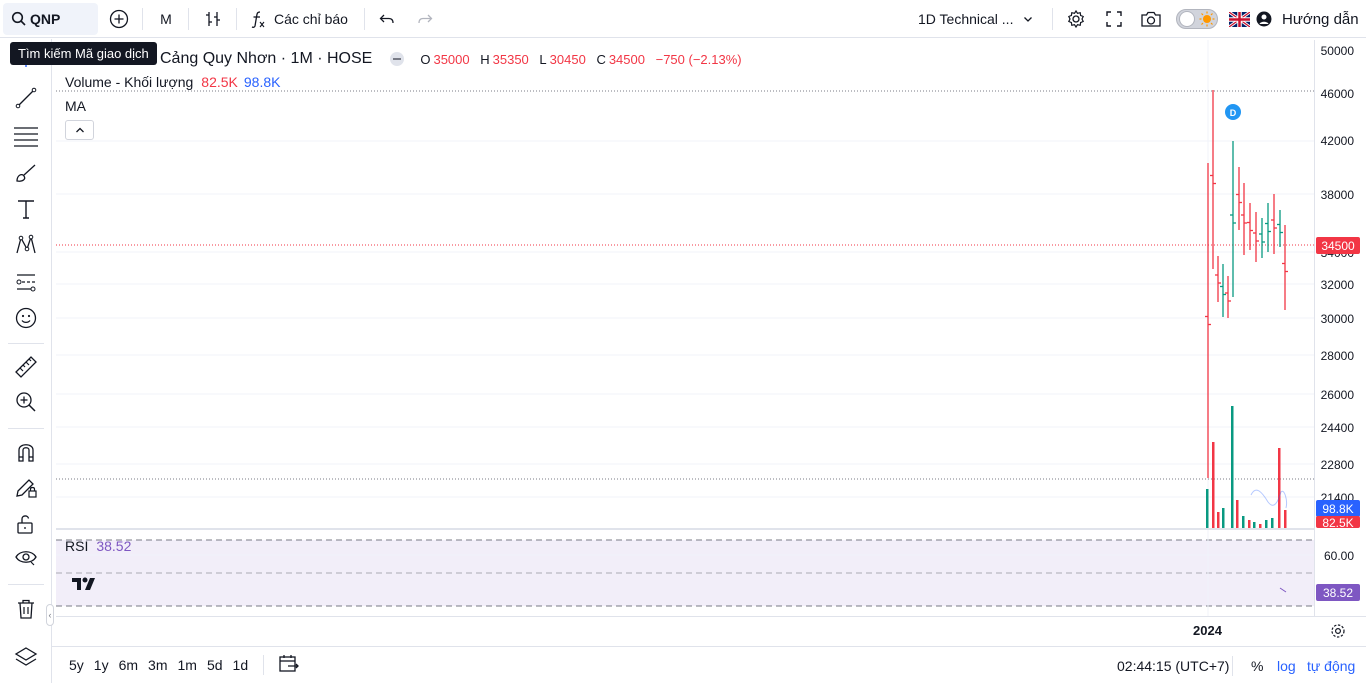 Image resolution: width=1366 pixels, height=683 pixels. I want to click on rsi-band, so click(685, 573).